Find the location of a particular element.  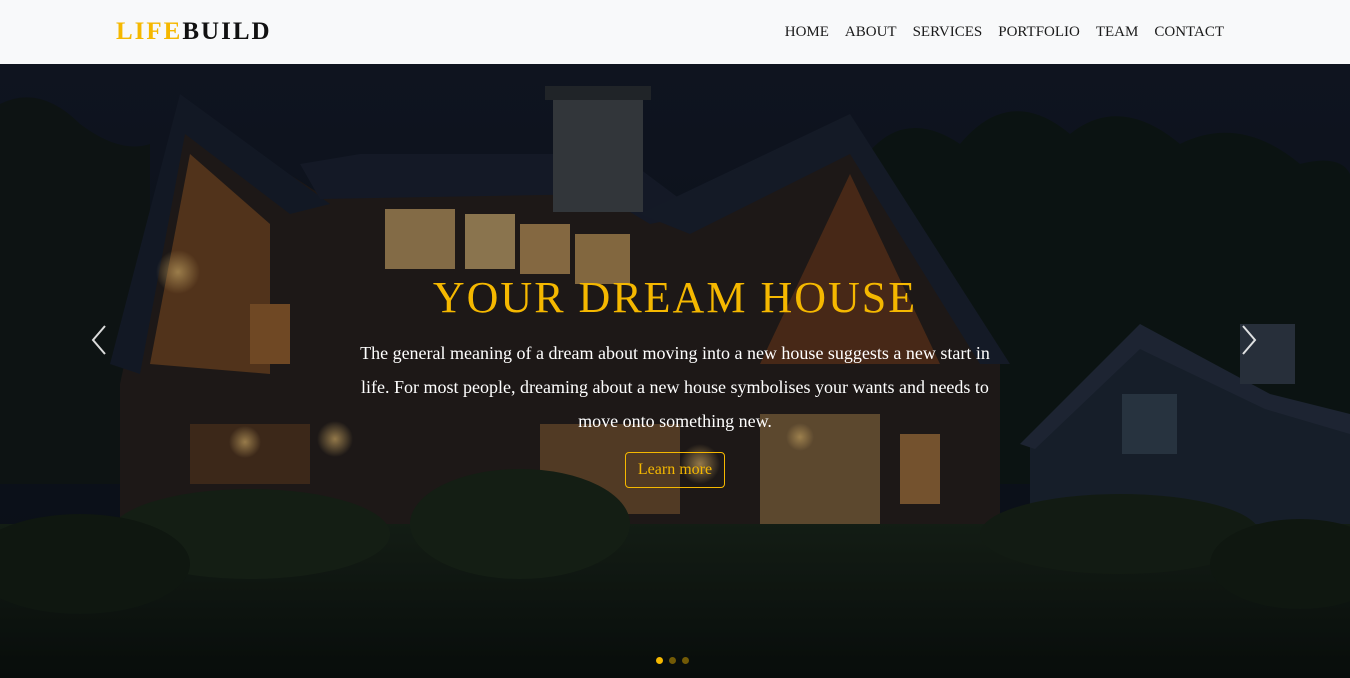

hero-title: YOUR DREAM HOUSE is located at coordinates (675, 297).